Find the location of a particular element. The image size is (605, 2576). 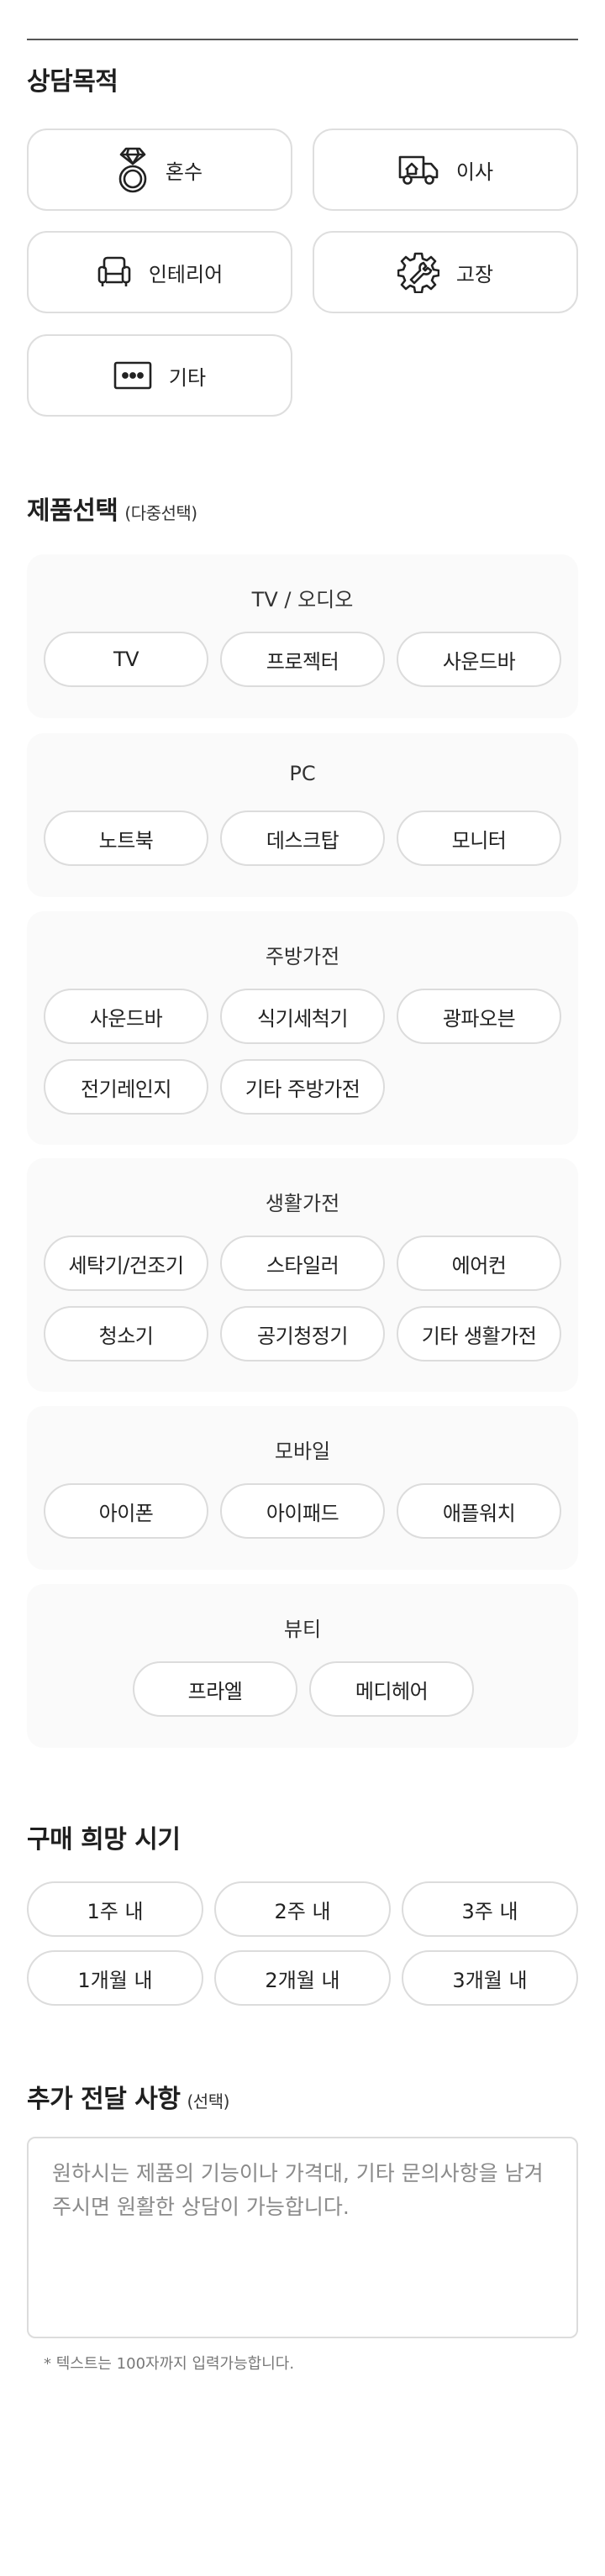

timing-chip: 3개월 내 is located at coordinates (490, 1978).